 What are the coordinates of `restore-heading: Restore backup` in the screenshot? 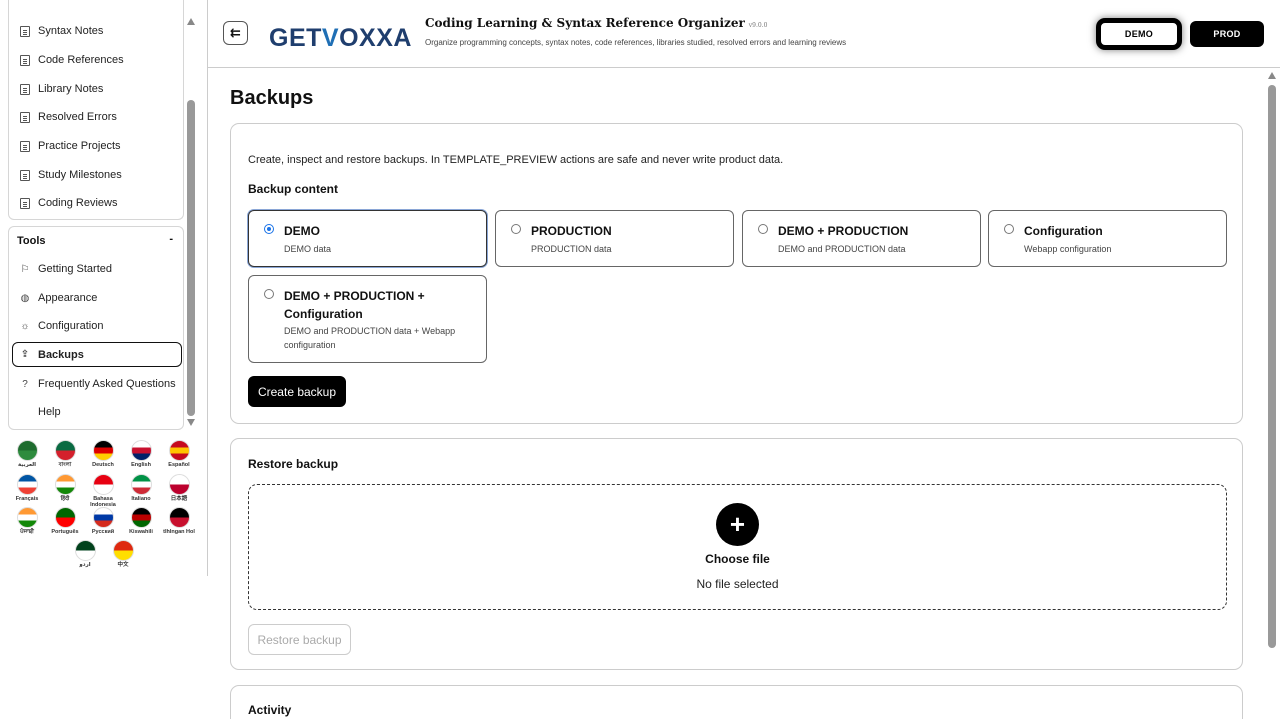 It's located at (293, 464).